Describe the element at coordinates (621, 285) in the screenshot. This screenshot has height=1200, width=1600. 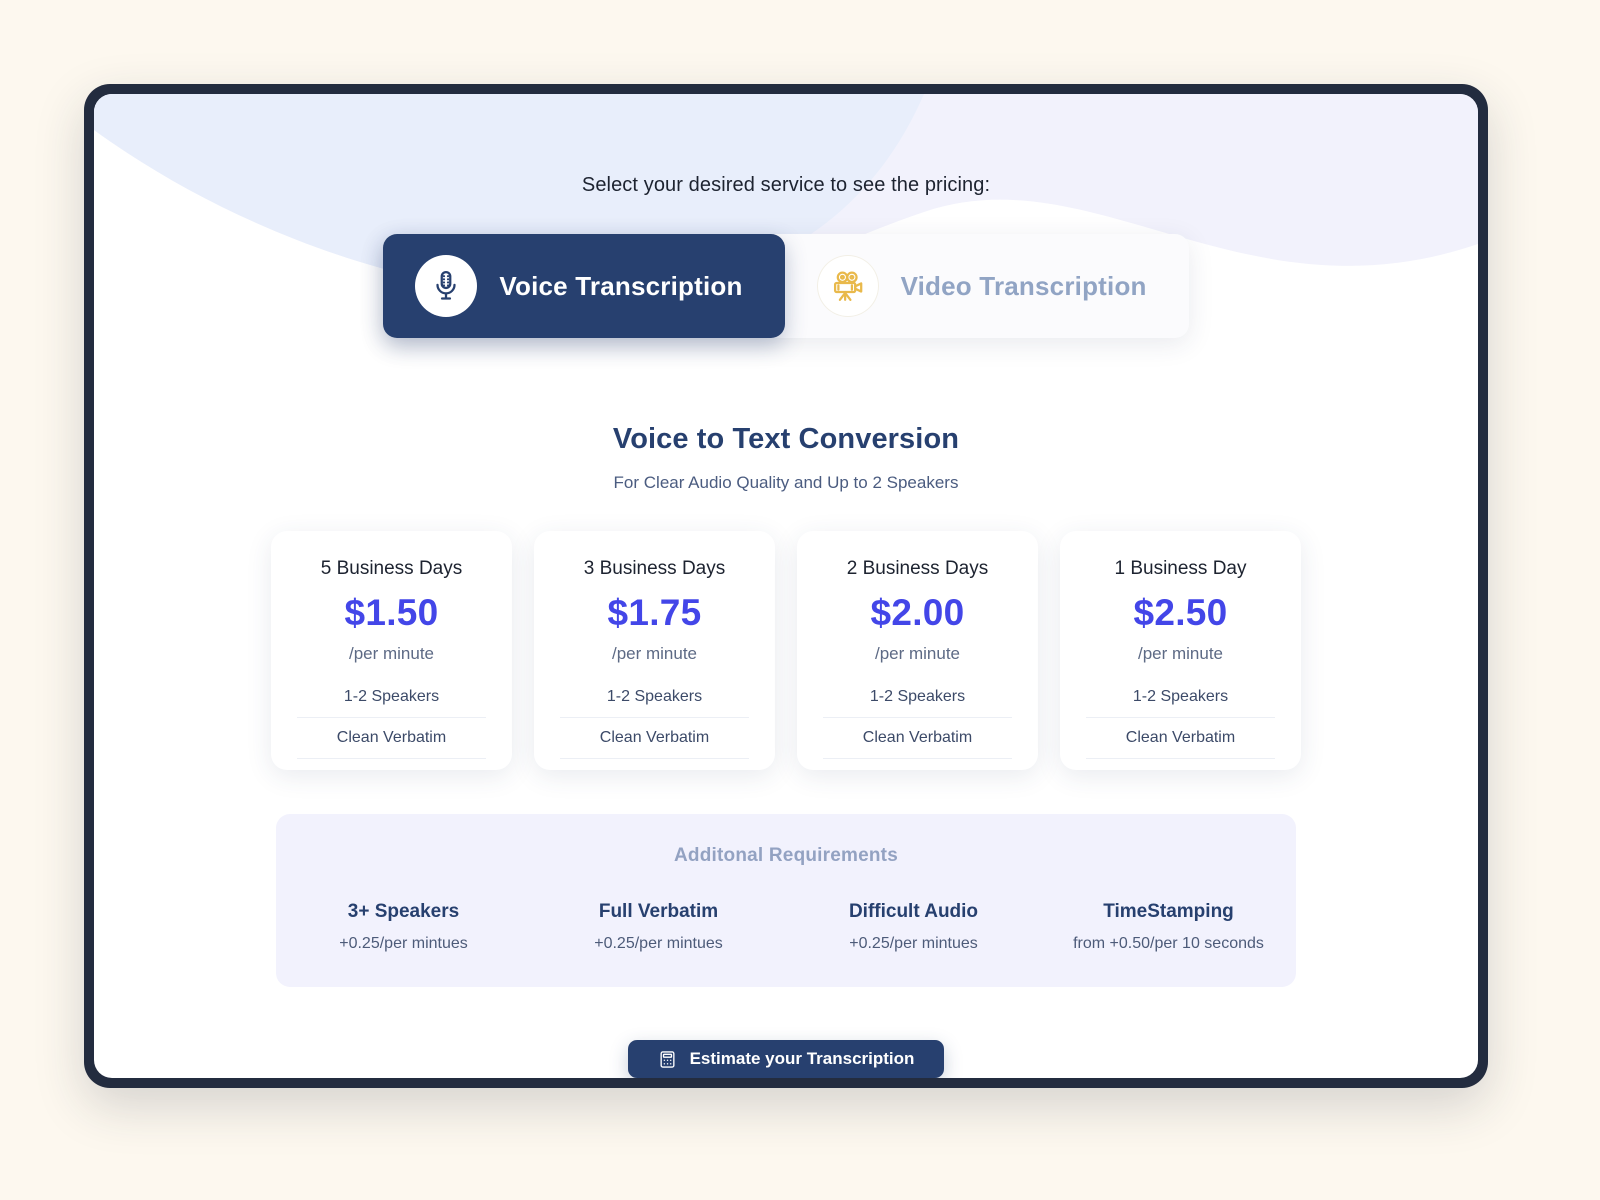
I see `tab-voice-transcription-label: Voice Transcription` at that location.